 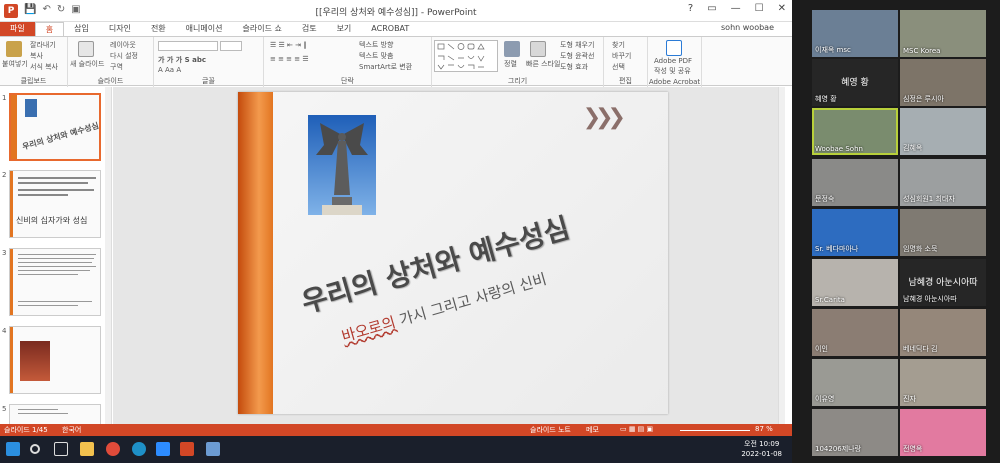 I want to click on select-button: 선택, so click(x=618, y=67).